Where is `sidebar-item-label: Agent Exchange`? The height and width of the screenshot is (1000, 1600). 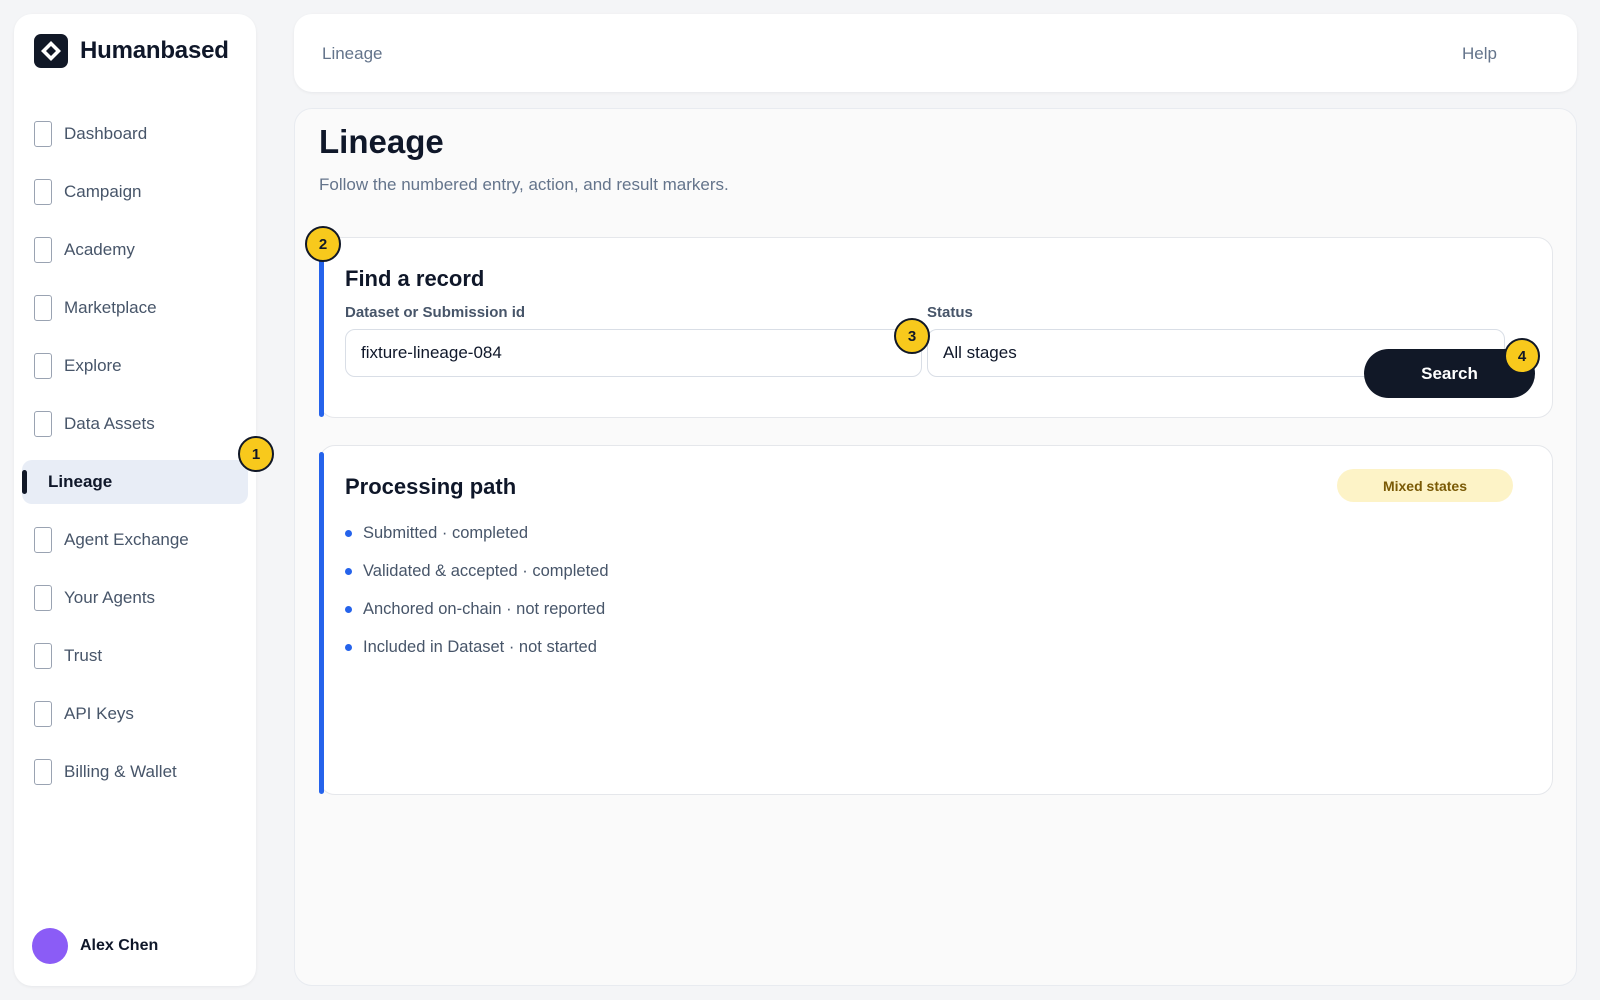 sidebar-item-label: Agent Exchange is located at coordinates (126, 539).